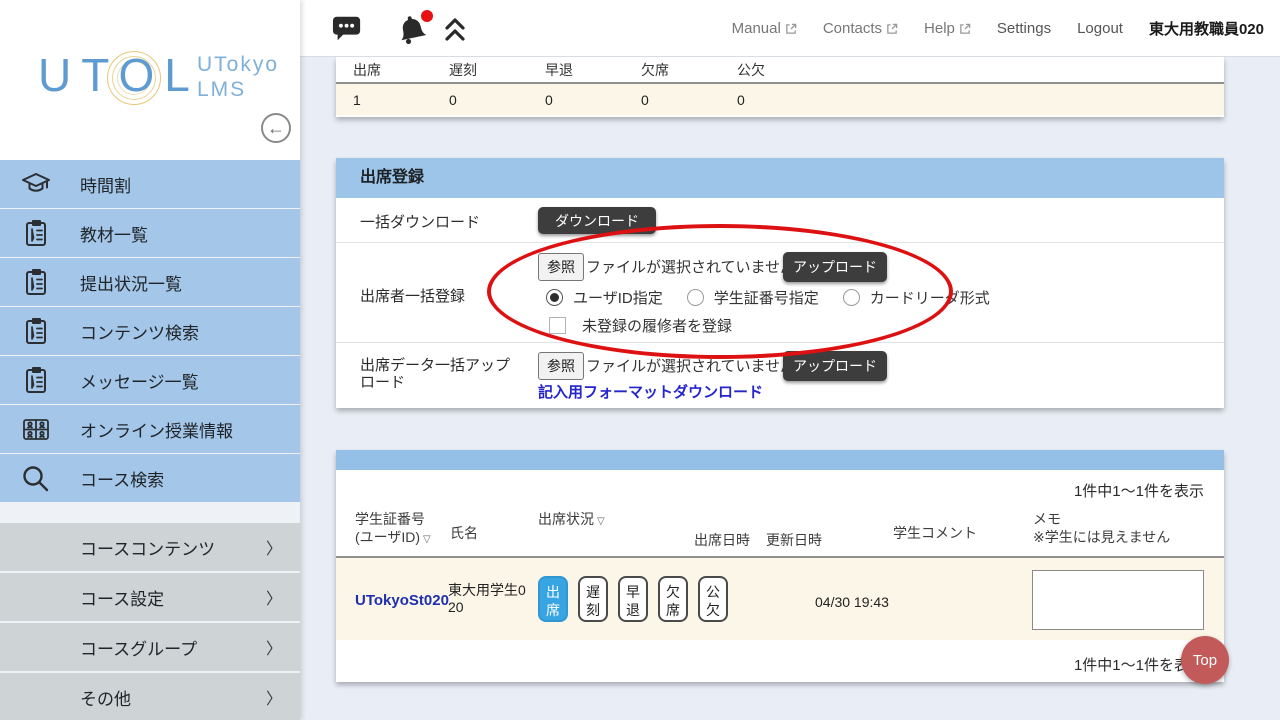 The image size is (1280, 720). What do you see at coordinates (775, 297) in the screenshot?
I see `register-format-radio-group: ユーザID指定 学生証番号指定 カードリーダ形式` at bounding box center [775, 297].